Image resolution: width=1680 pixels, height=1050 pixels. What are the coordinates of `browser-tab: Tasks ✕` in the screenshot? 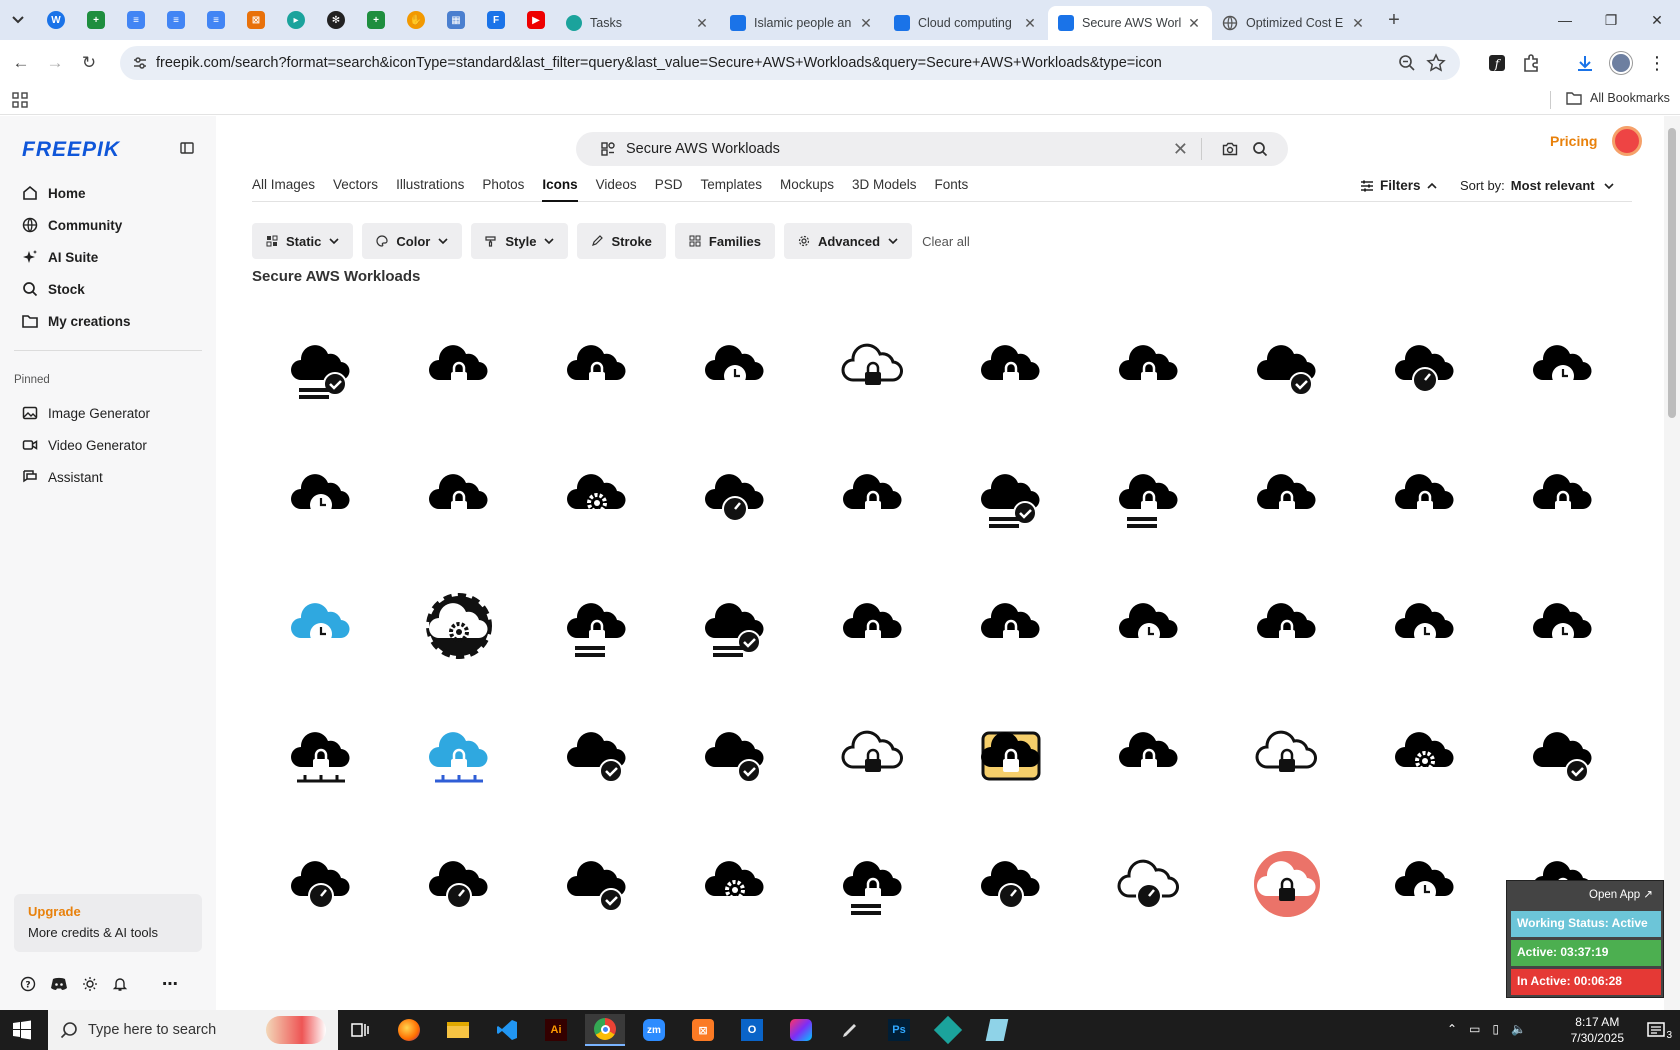 It's located at (638, 23).